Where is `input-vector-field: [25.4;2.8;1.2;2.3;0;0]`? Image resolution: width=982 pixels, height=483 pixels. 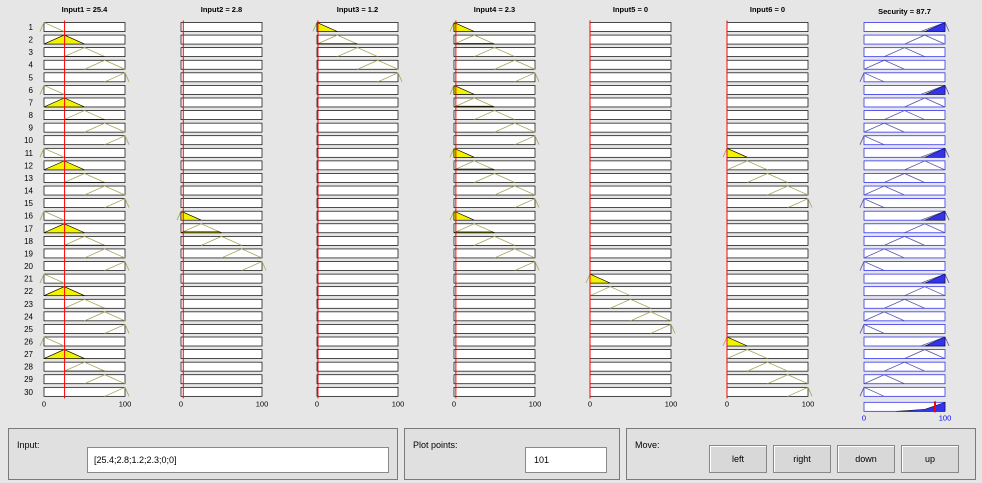
input-vector-field: [25.4;2.8;1.2;2.3;0;0] is located at coordinates (238, 460).